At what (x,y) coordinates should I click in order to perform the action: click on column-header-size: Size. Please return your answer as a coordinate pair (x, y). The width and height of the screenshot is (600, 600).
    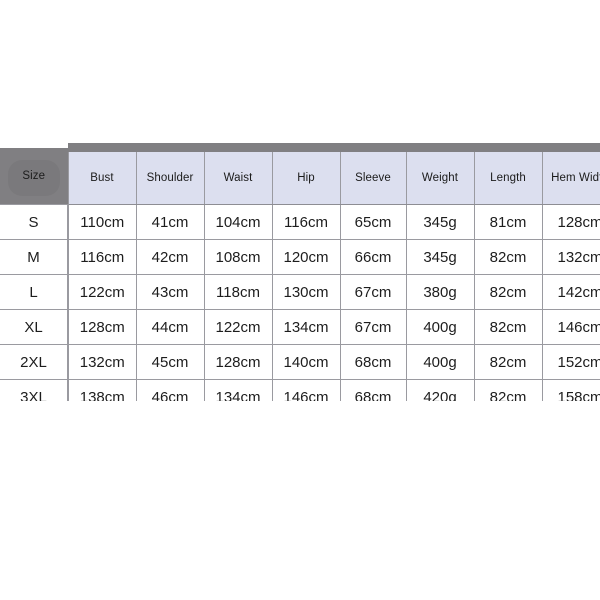
    Looking at the image, I should click on (34, 176).